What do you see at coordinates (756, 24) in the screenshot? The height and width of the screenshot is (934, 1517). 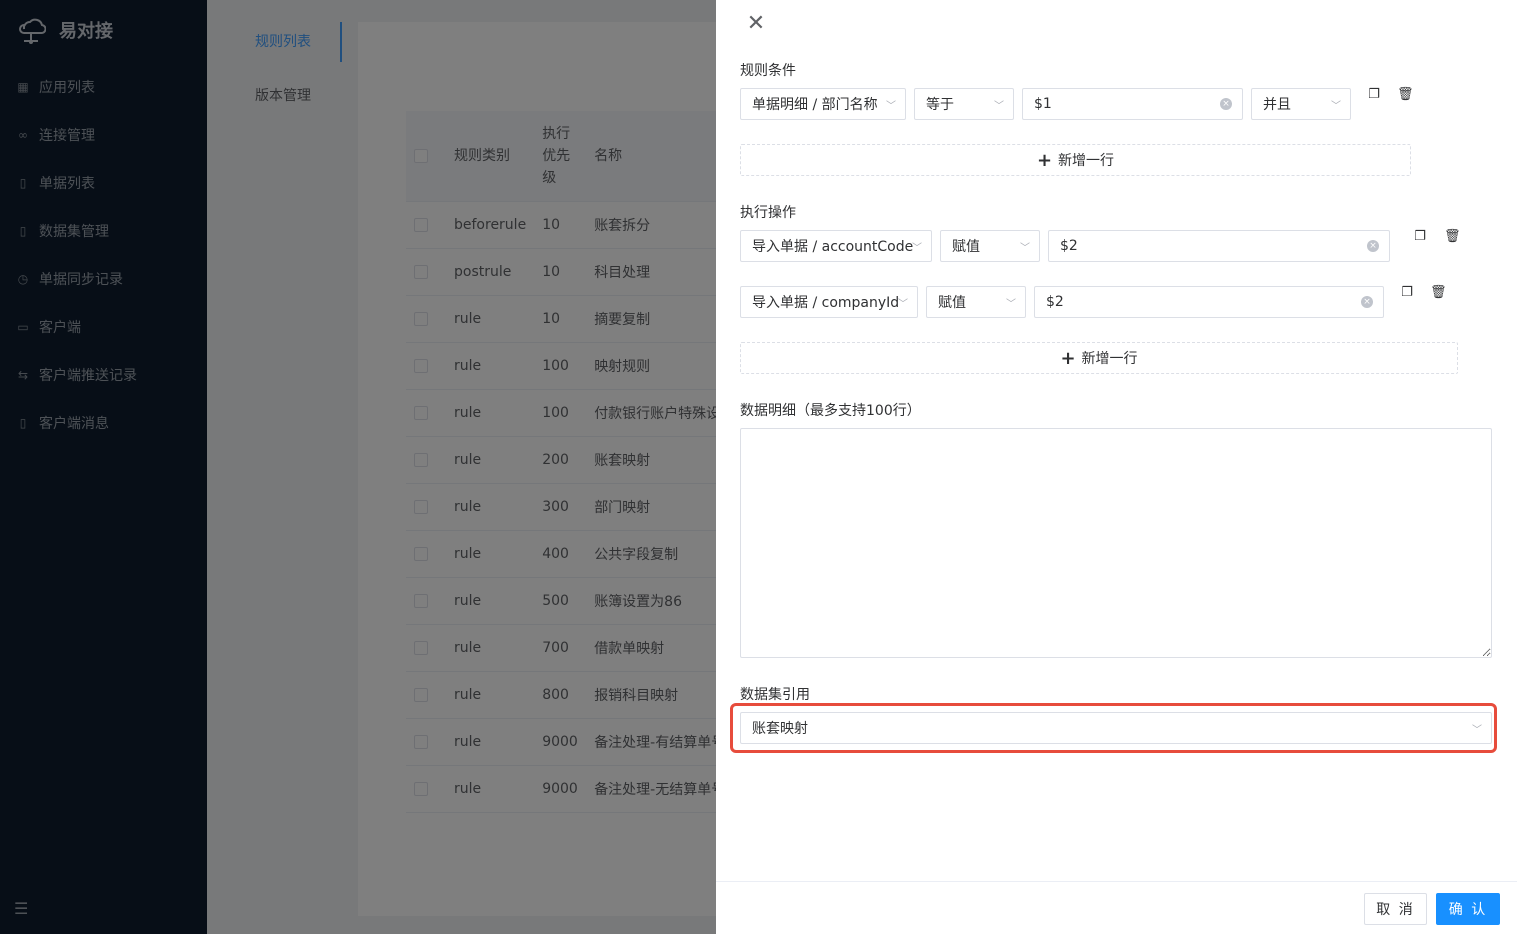 I see `close-icon: ✕` at bounding box center [756, 24].